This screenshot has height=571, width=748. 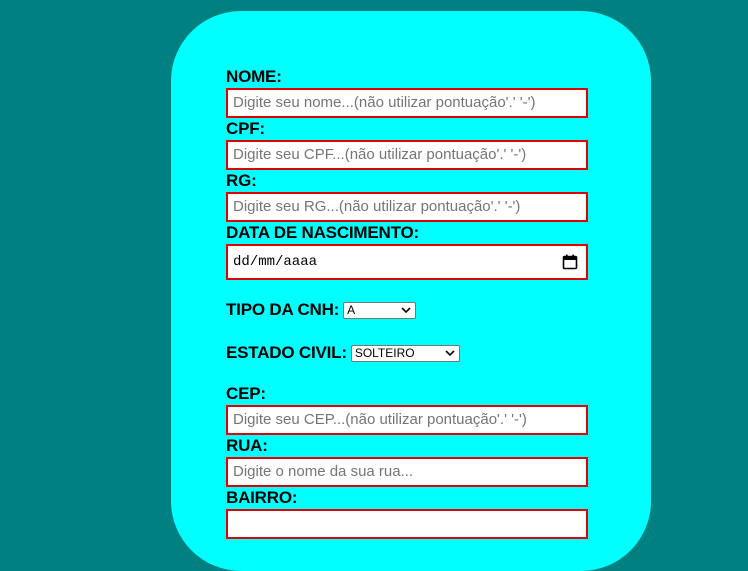 I want to click on cnh-selected-value: A, so click(x=351, y=309).